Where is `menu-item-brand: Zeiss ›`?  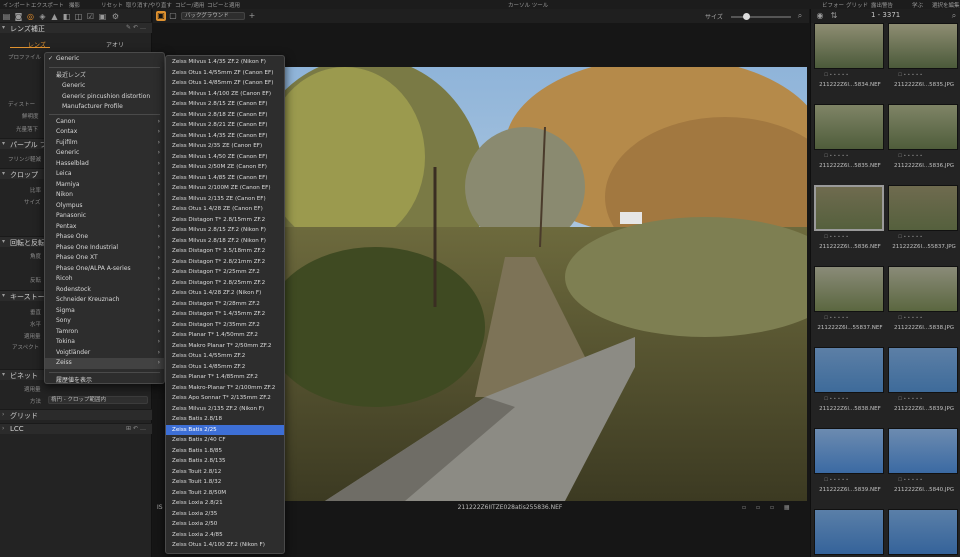 menu-item-brand: Zeiss › is located at coordinates (104, 363).